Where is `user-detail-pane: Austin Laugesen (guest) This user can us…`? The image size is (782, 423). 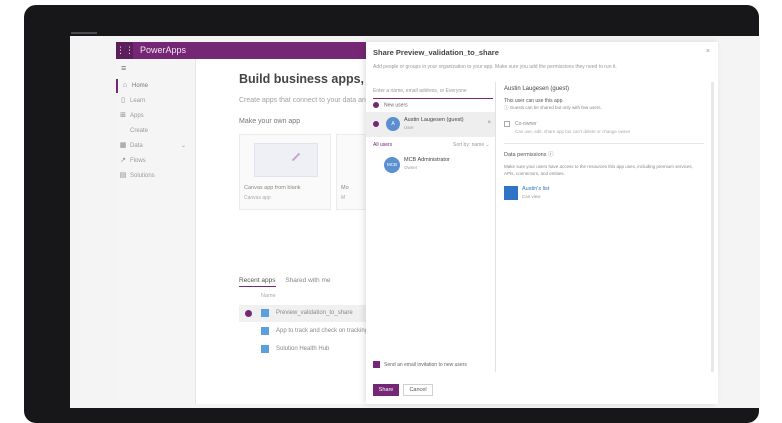
user-detail-pane: Austin Laugesen (guest) This user can us… is located at coordinates (604, 144).